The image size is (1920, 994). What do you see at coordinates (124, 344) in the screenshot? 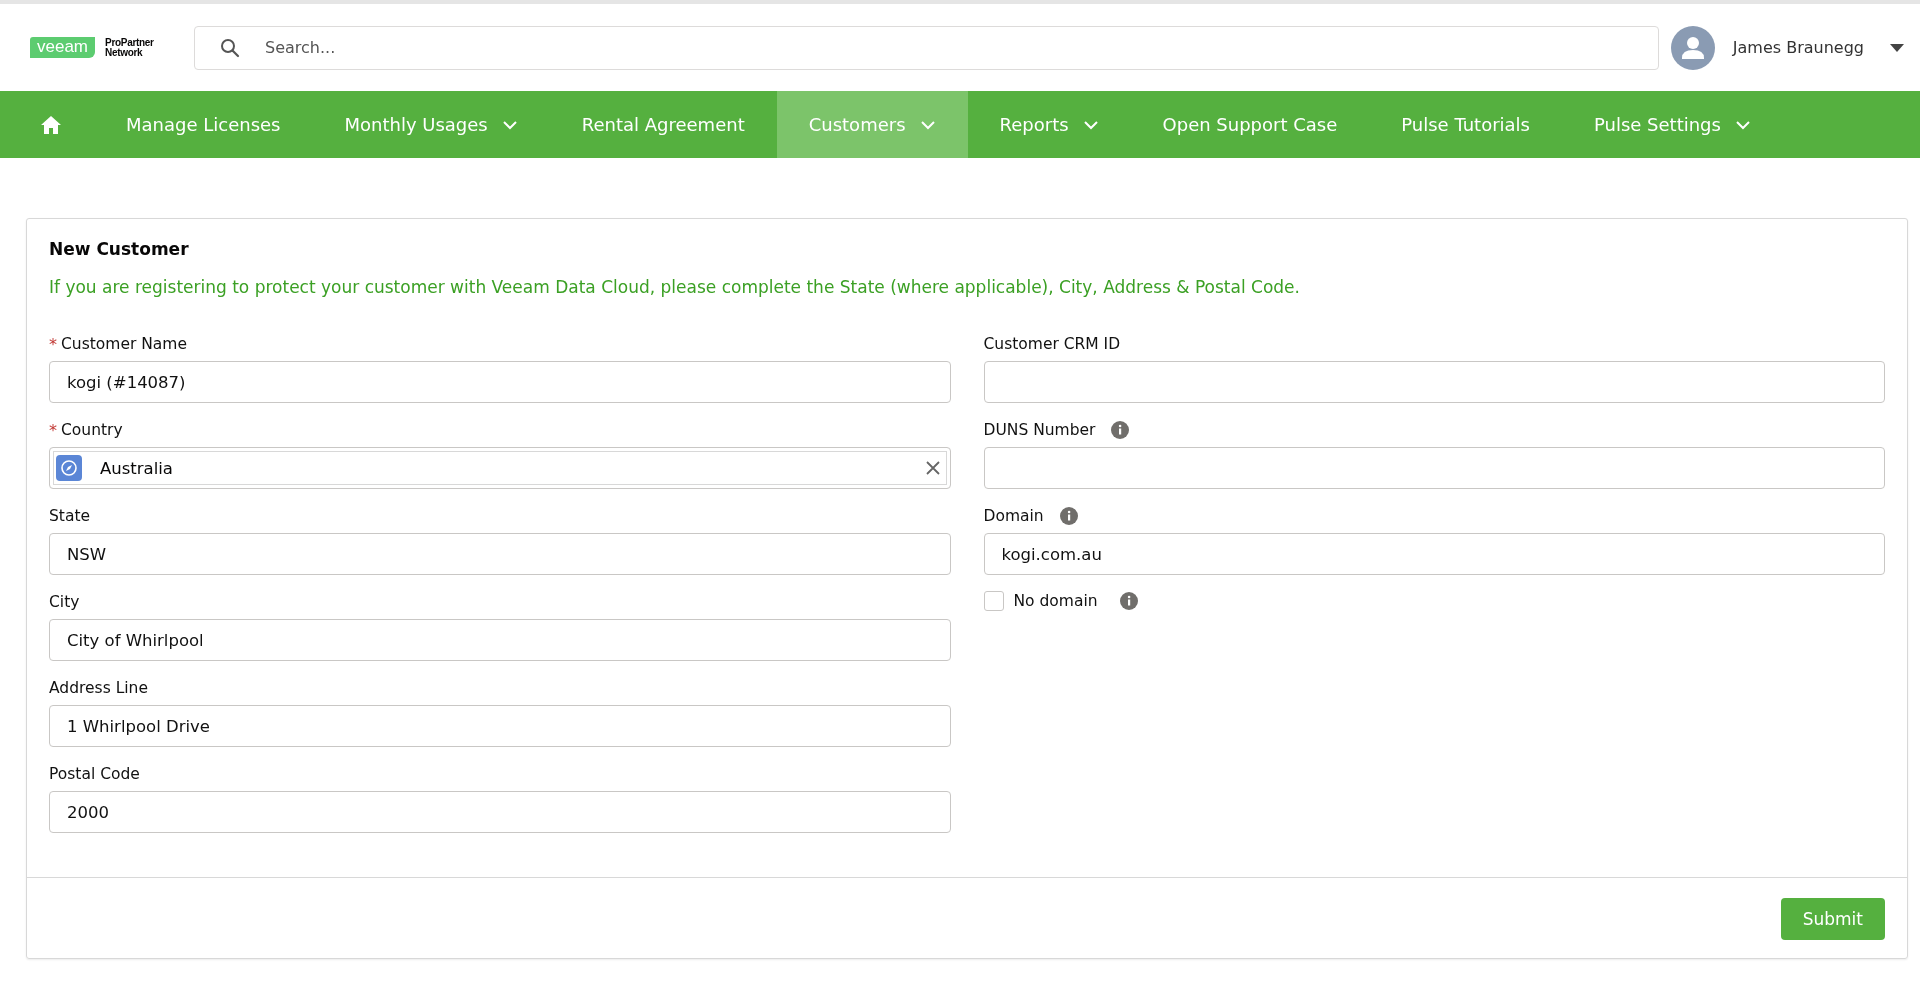
I see `field-label: Customer Name` at bounding box center [124, 344].